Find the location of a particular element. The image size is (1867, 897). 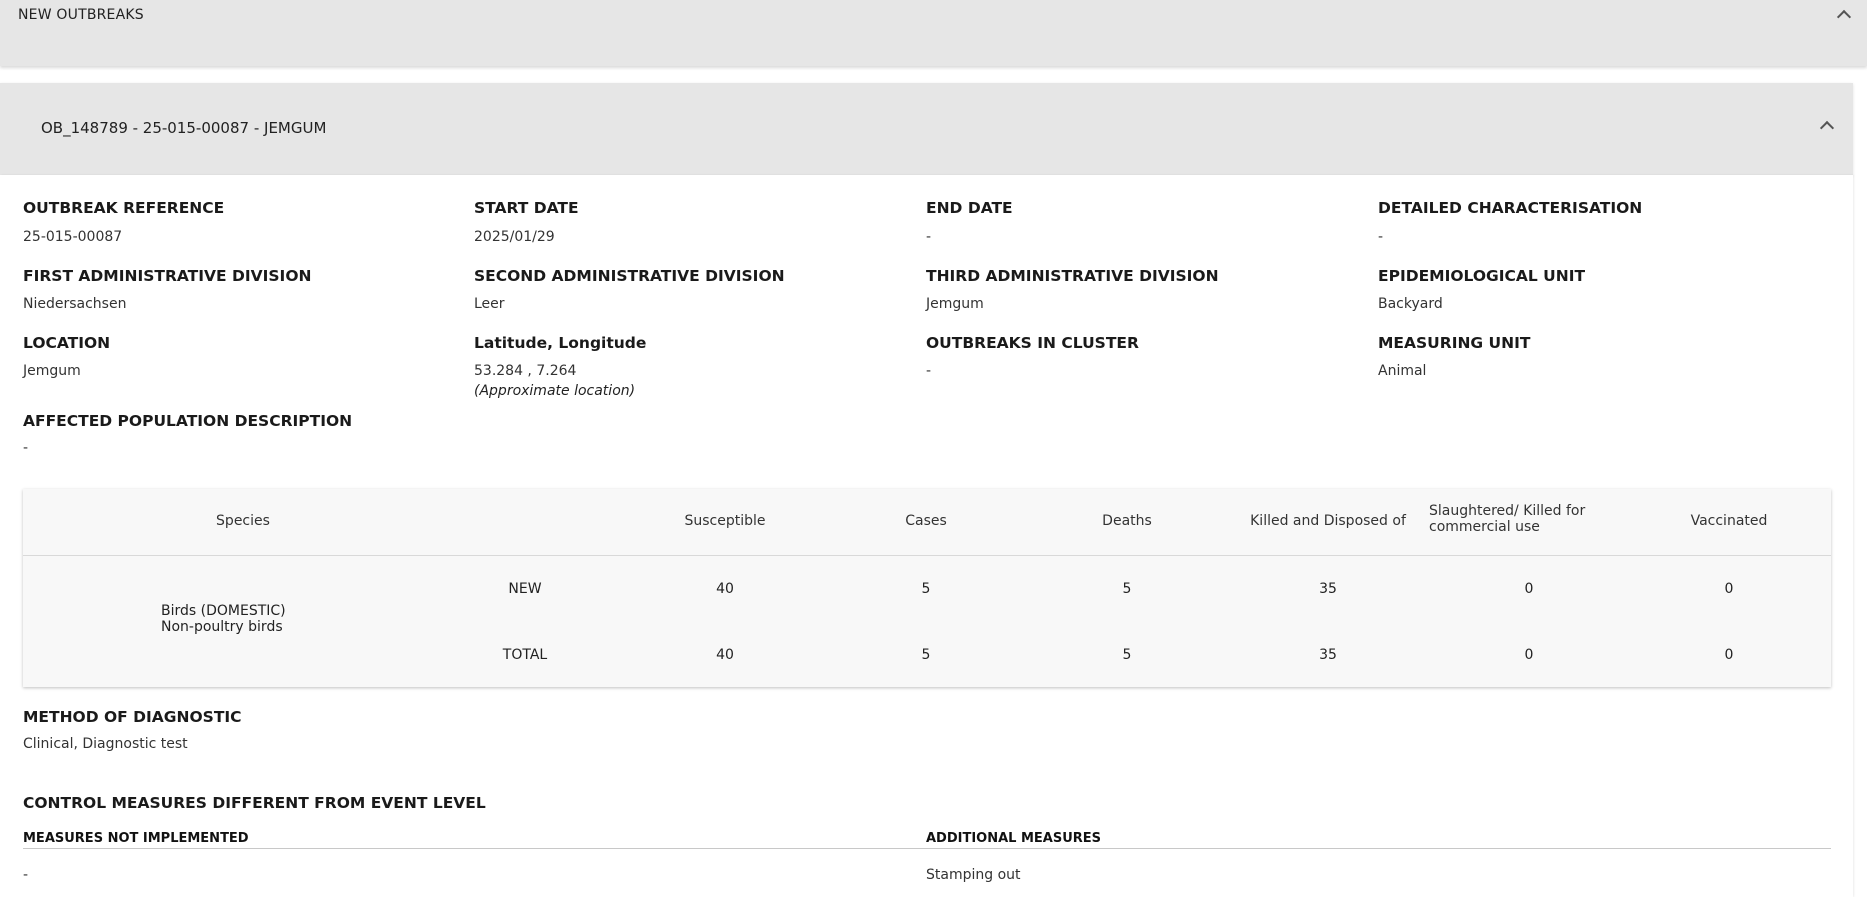

location-value: Jemgum is located at coordinates (52, 371).